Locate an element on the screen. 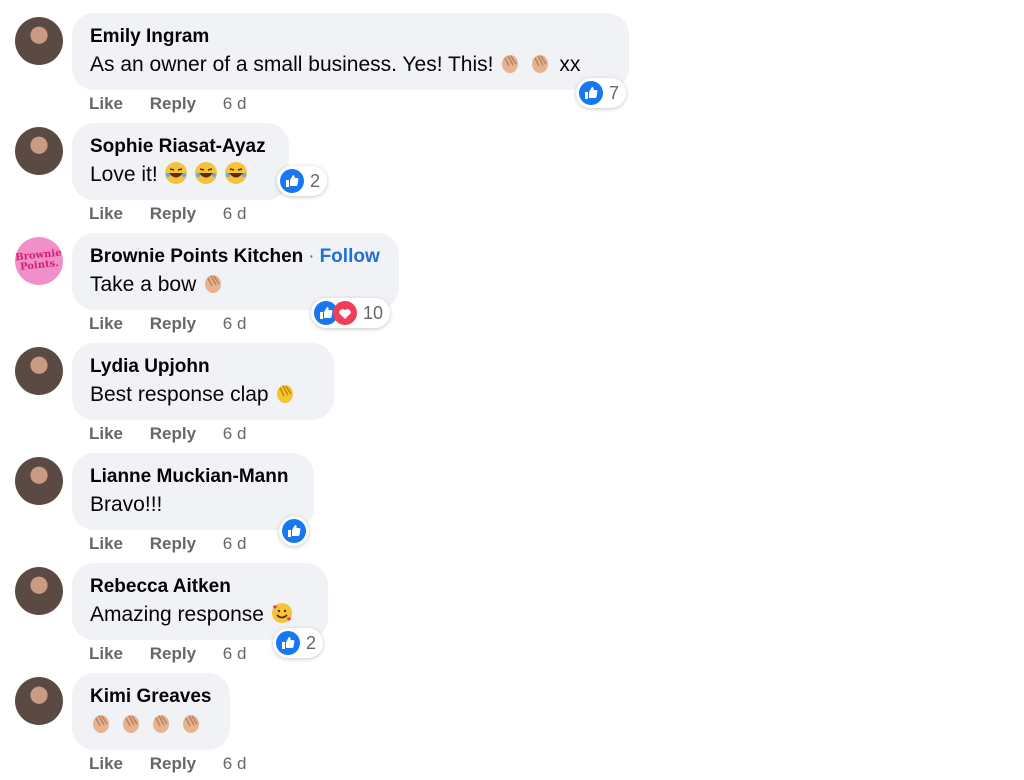 The width and height of the screenshot is (1024, 780). reaction-count: 10 is located at coordinates (373, 312).